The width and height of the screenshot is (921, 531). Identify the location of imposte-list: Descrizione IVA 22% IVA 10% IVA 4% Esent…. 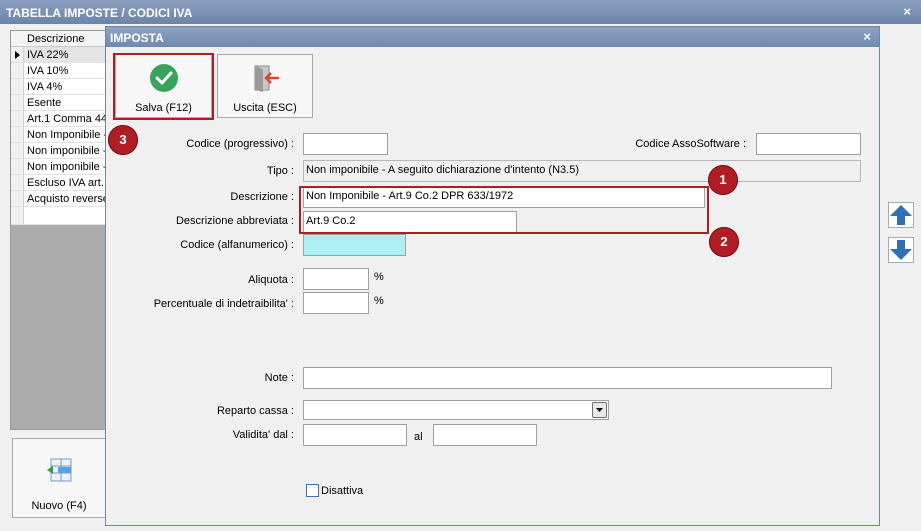
(60, 230).